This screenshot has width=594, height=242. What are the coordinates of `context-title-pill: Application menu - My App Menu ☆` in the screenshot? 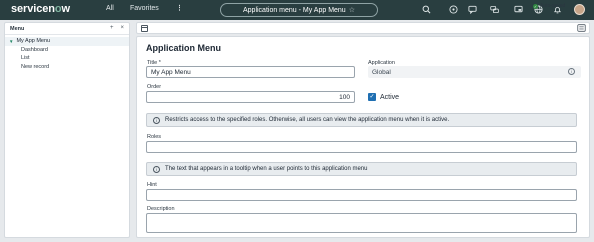 It's located at (299, 10).